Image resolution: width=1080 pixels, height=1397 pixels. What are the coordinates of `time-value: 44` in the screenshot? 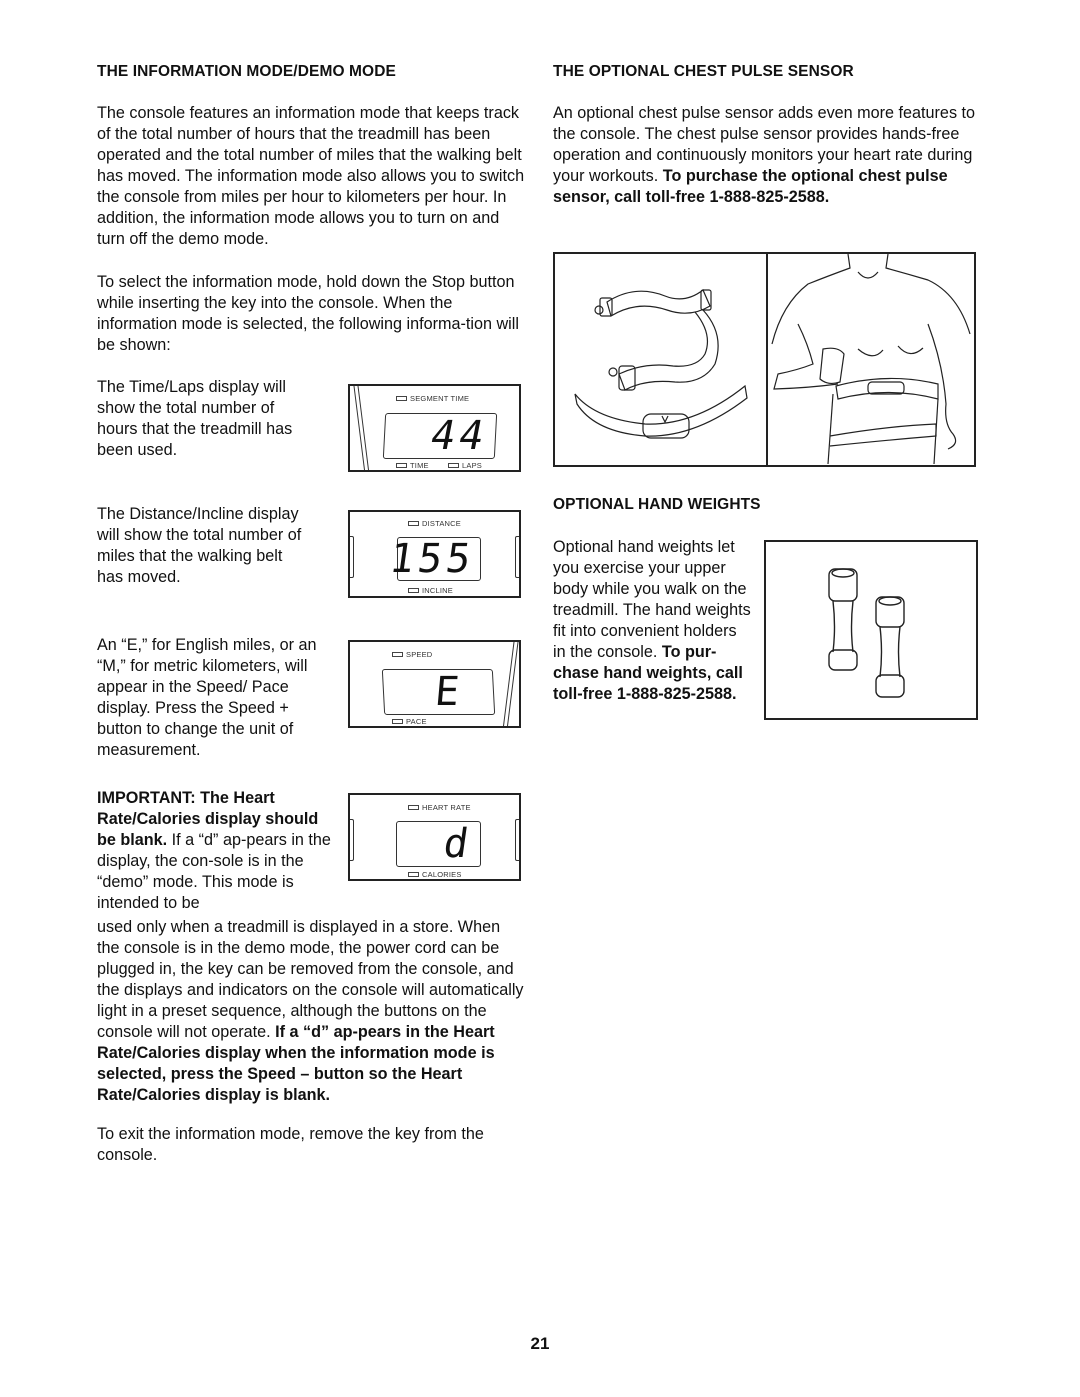 It's located at (459, 436).